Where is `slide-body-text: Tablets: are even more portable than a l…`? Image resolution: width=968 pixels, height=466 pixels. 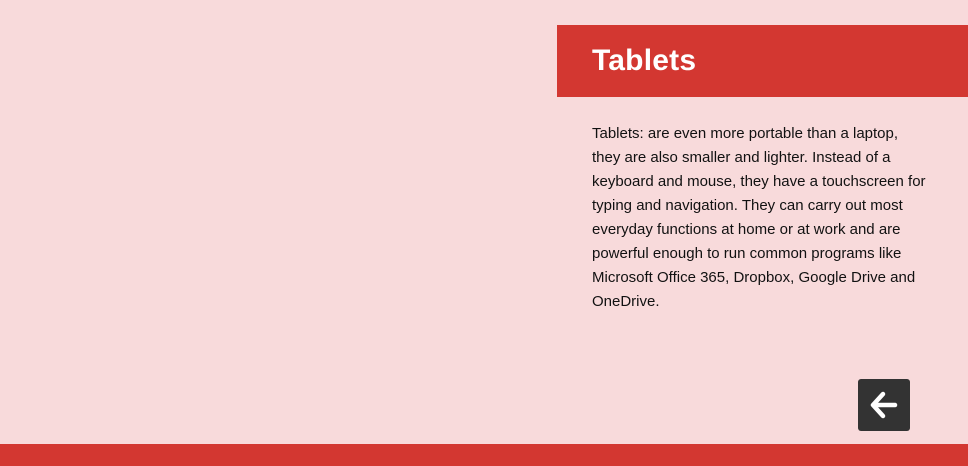 slide-body-text: Tablets: are even more portable than a l… is located at coordinates (759, 217).